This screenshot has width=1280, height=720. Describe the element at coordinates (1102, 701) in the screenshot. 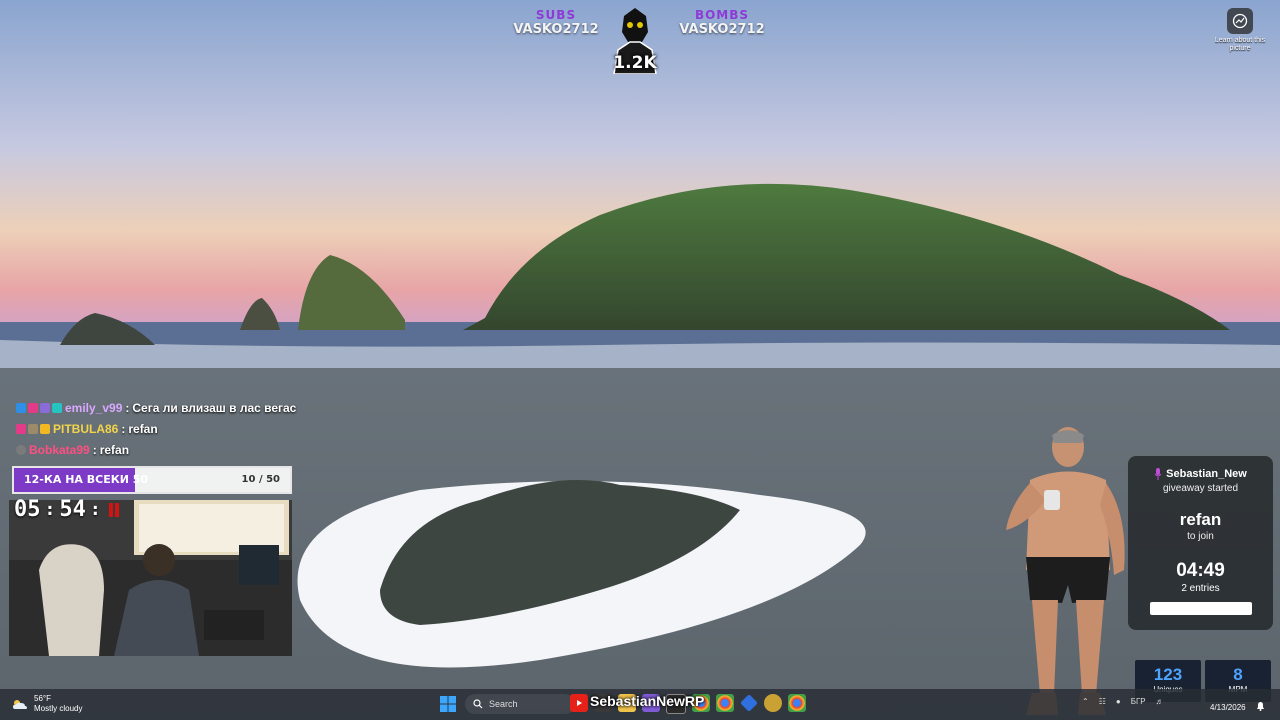

I see `network-icon: ☷` at that location.